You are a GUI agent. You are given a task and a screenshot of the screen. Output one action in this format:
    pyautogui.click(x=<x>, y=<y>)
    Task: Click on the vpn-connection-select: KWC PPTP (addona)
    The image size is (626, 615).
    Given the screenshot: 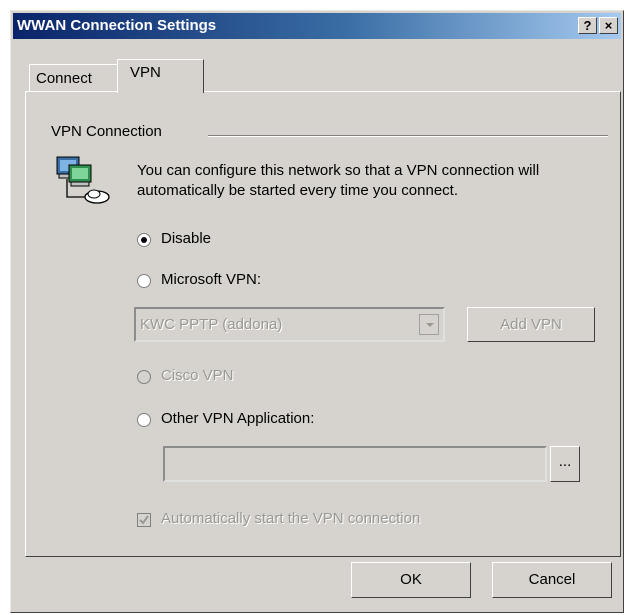 What is the action you would take?
    pyautogui.click(x=289, y=324)
    